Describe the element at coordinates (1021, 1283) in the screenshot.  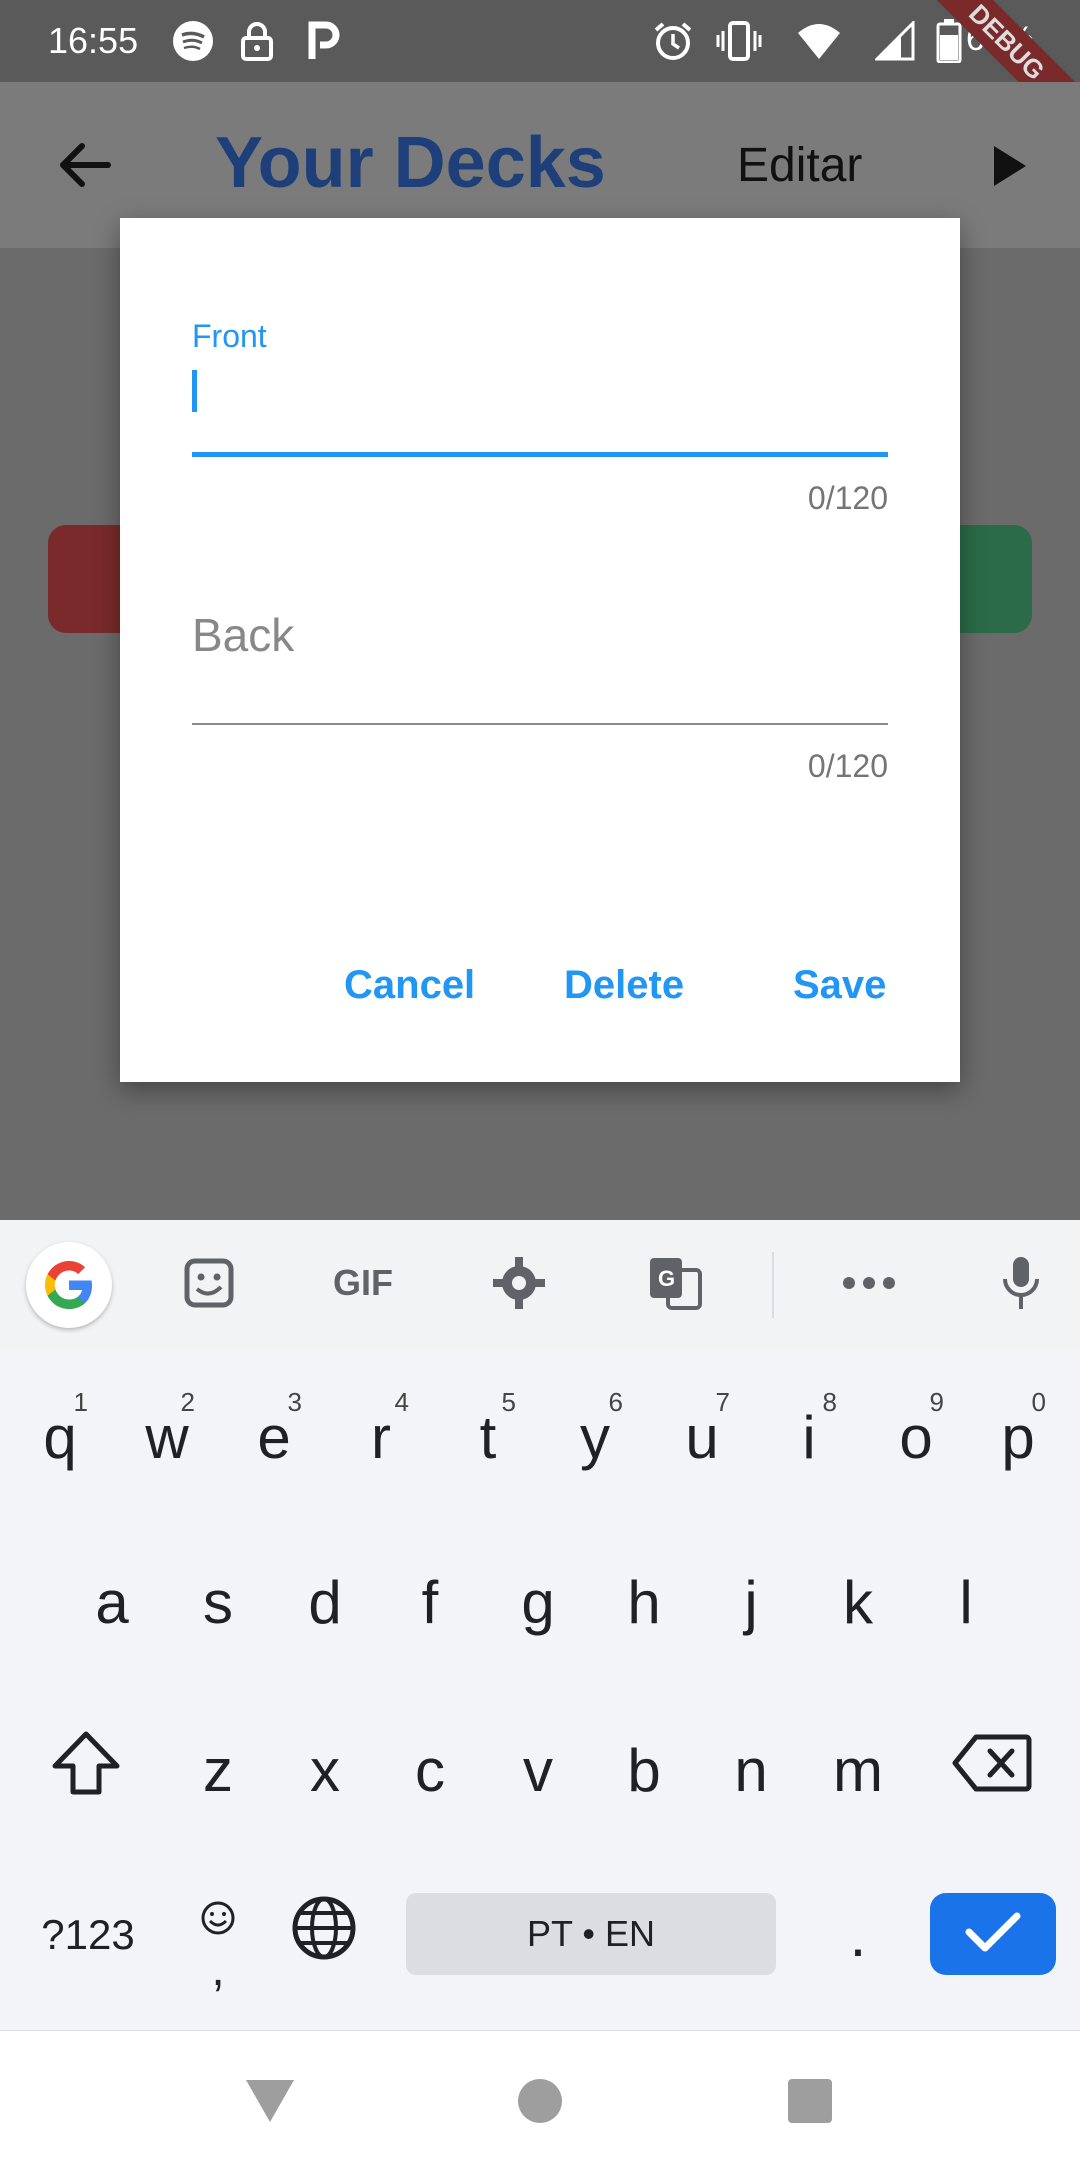
I see `mic-icon` at that location.